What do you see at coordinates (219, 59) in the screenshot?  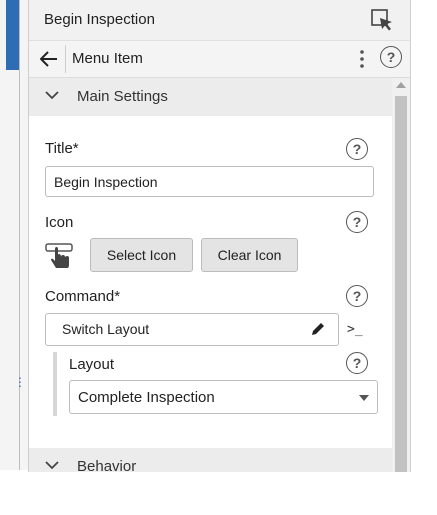 I see `nav-bar: Menu Item ?` at bounding box center [219, 59].